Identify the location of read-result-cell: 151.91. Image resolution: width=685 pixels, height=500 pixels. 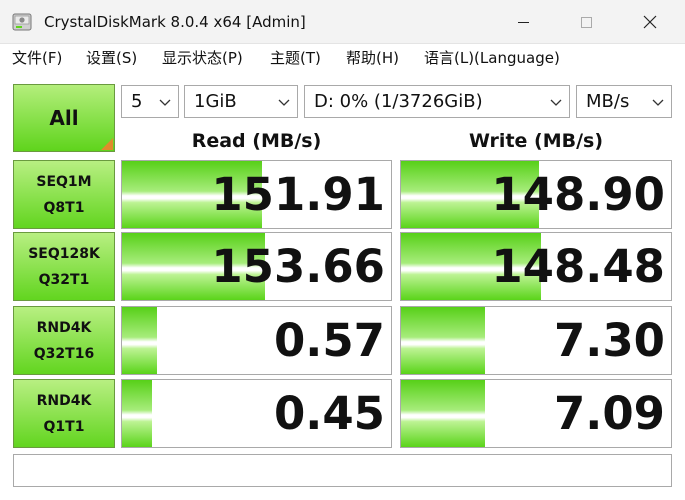
(256, 194).